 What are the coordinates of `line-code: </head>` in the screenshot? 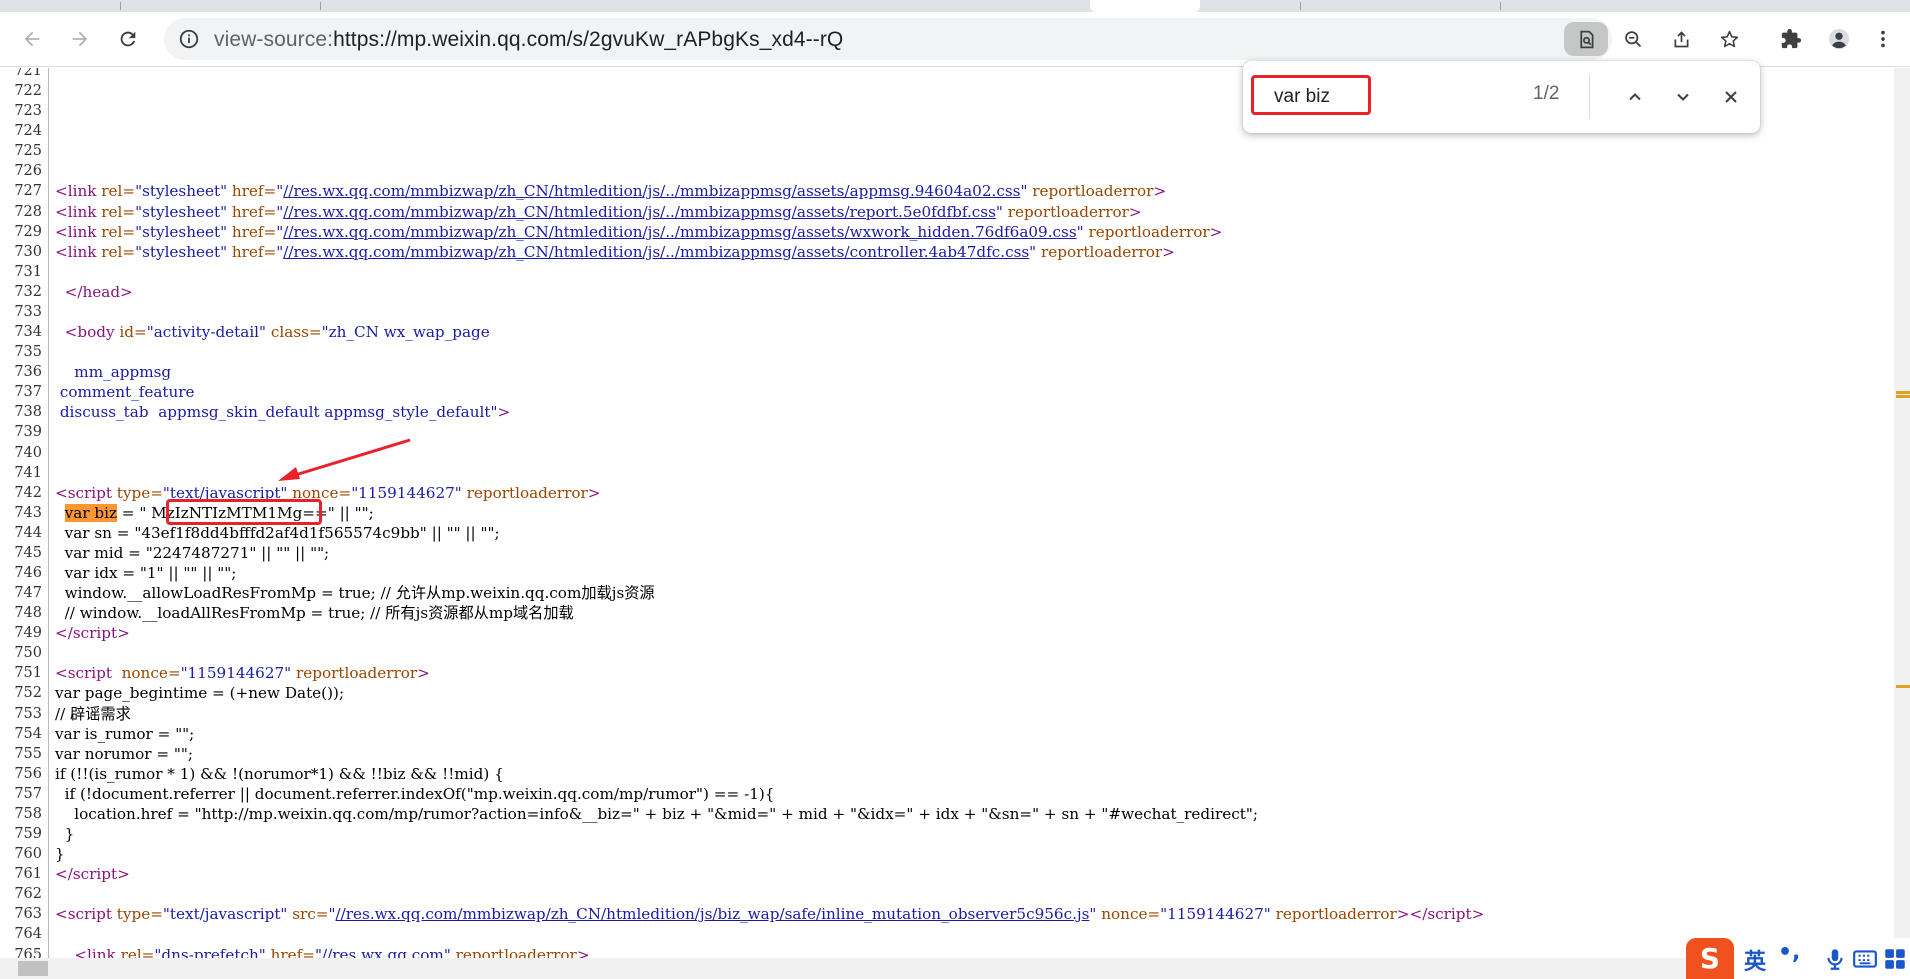 It's located at (98, 291).